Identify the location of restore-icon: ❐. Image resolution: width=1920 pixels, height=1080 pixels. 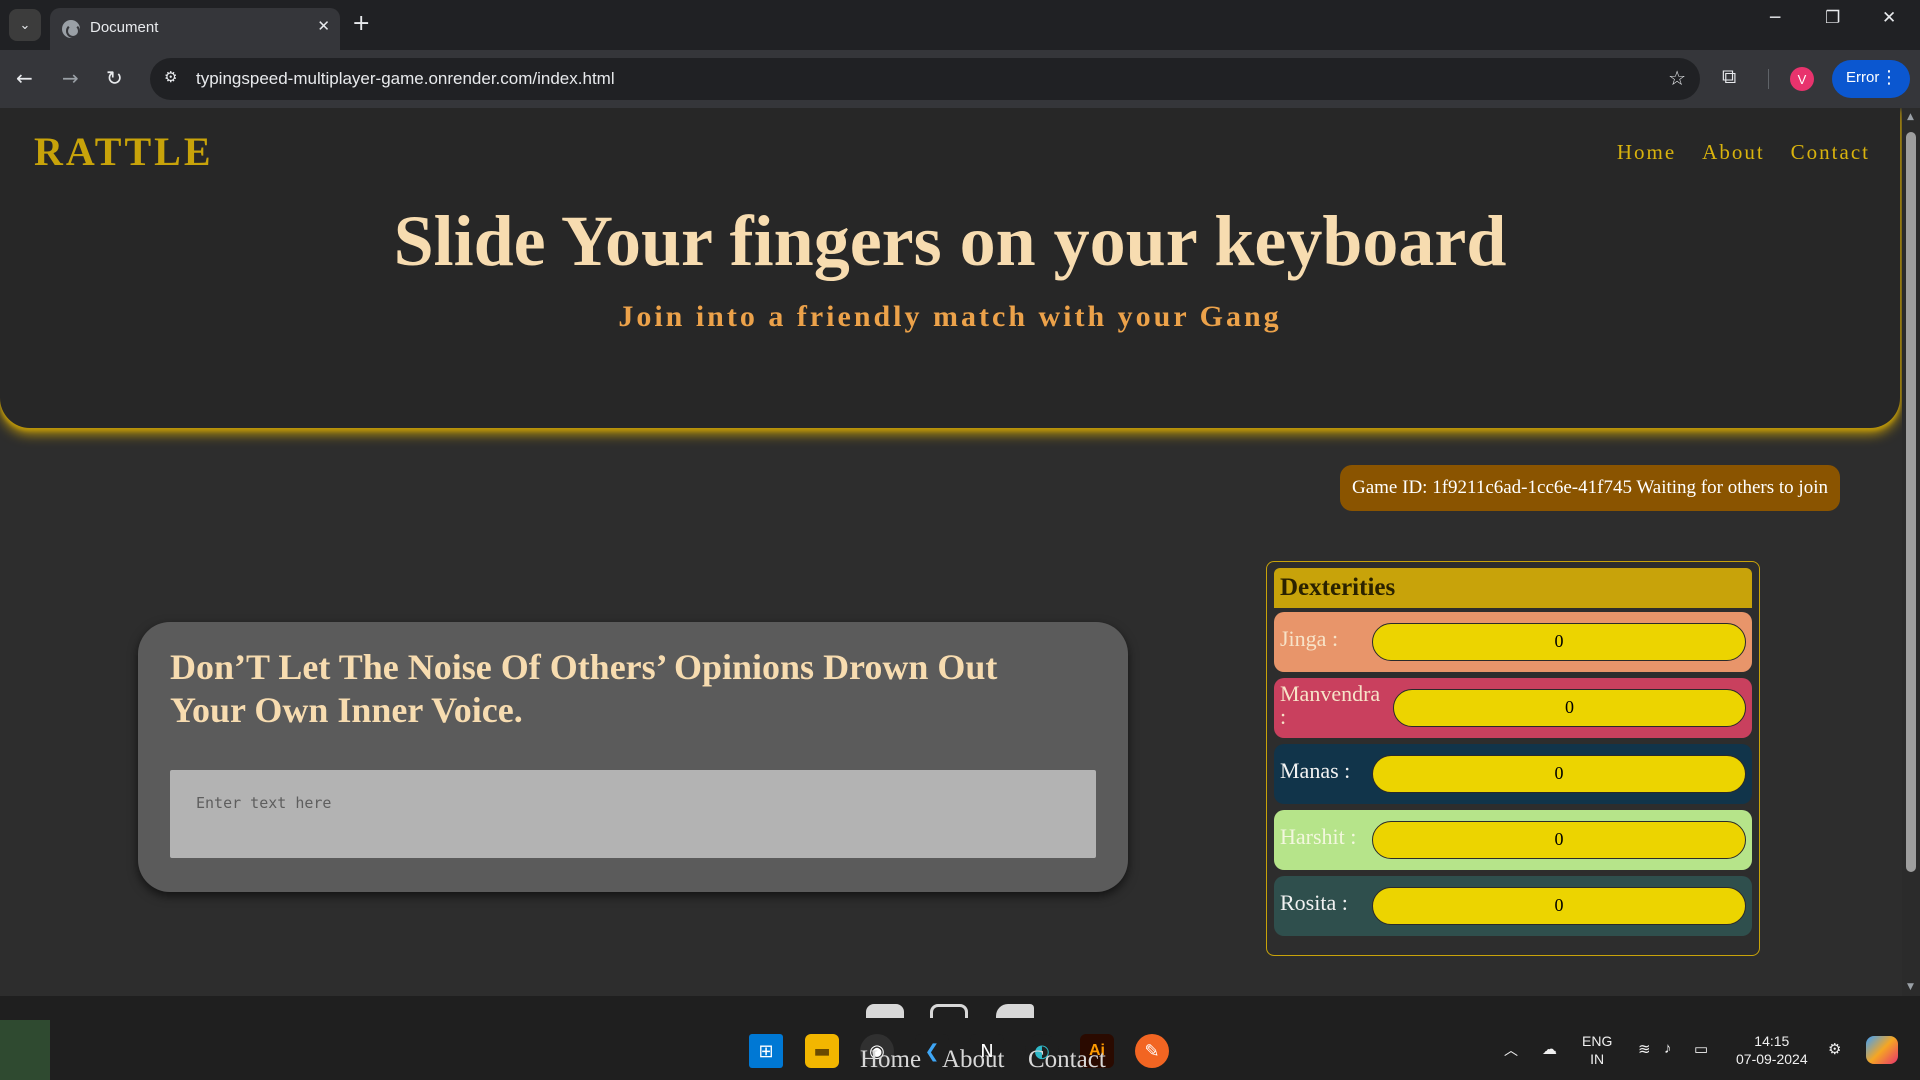
(1832, 18).